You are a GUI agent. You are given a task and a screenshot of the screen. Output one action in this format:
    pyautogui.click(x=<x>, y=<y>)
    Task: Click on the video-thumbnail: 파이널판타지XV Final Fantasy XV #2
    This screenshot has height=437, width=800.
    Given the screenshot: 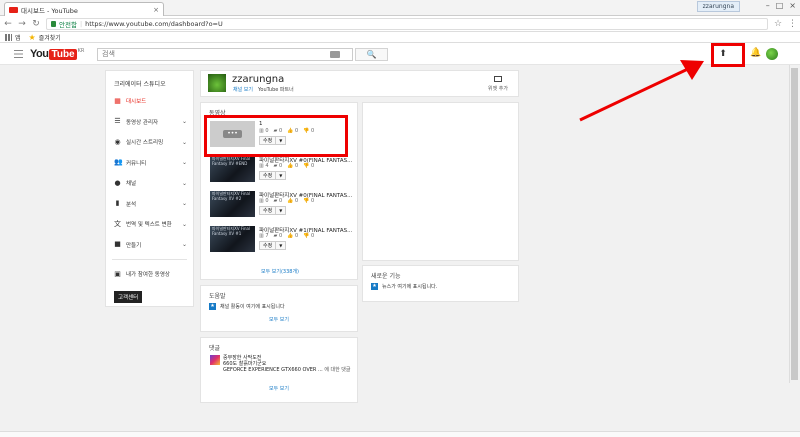 What is the action you would take?
    pyautogui.click(x=232, y=204)
    